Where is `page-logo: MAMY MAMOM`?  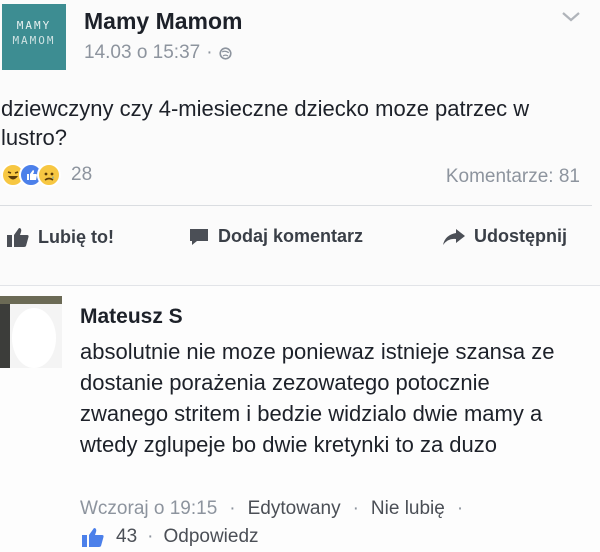
page-logo: MAMY MAMOM is located at coordinates (34, 37).